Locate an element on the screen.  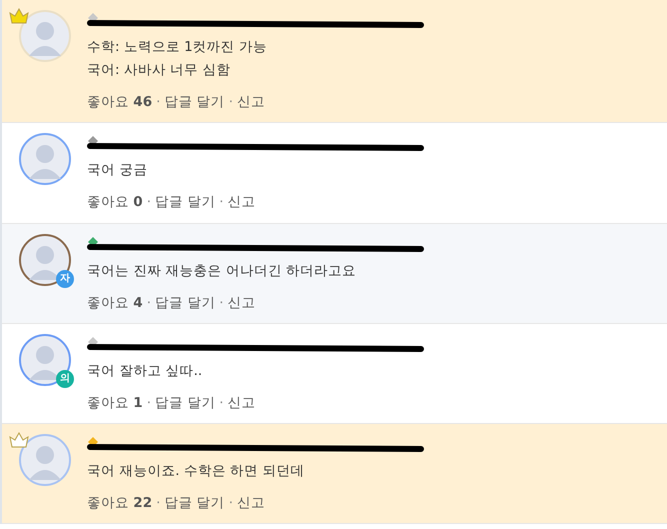
badge-label: 의 is located at coordinates (65, 379).